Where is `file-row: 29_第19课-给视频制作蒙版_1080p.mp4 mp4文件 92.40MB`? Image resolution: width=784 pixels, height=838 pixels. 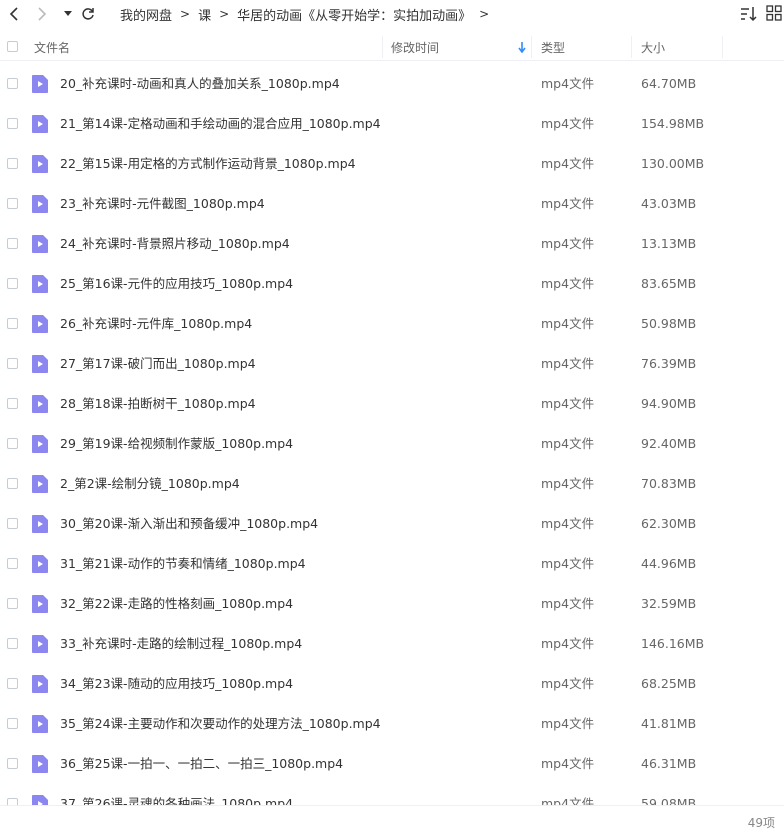 file-row: 29_第19课-给视频制作蒙版_1080p.mp4 mp4文件 92.40MB is located at coordinates (392, 444).